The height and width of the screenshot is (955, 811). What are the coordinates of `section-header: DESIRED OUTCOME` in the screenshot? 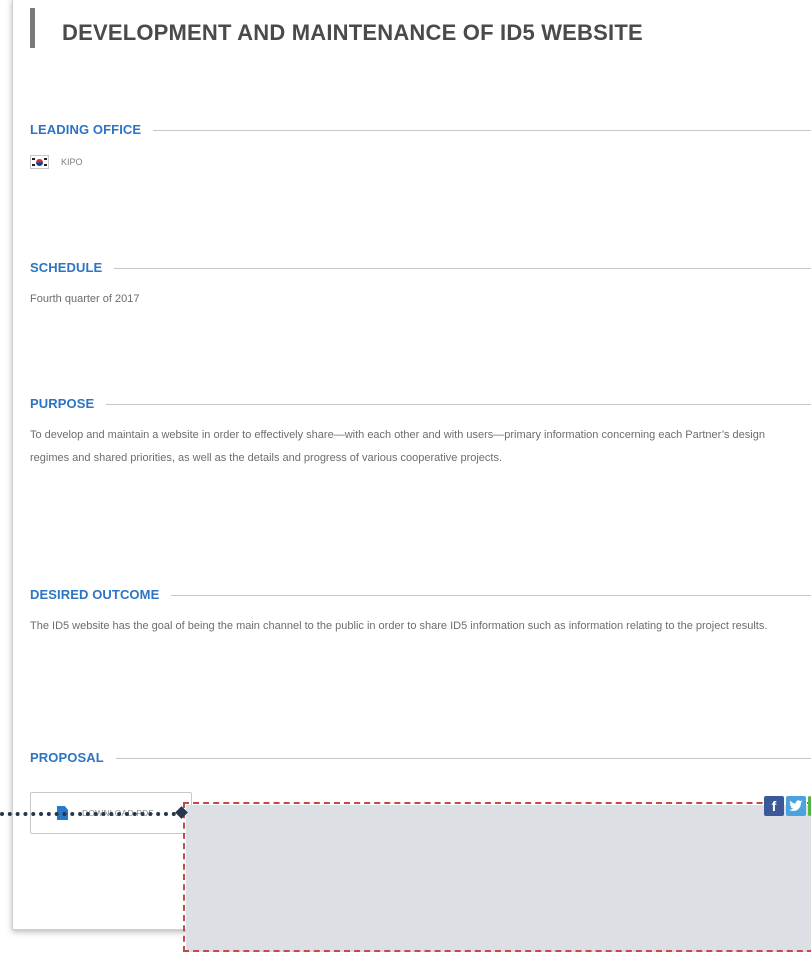 It's located at (420, 594).